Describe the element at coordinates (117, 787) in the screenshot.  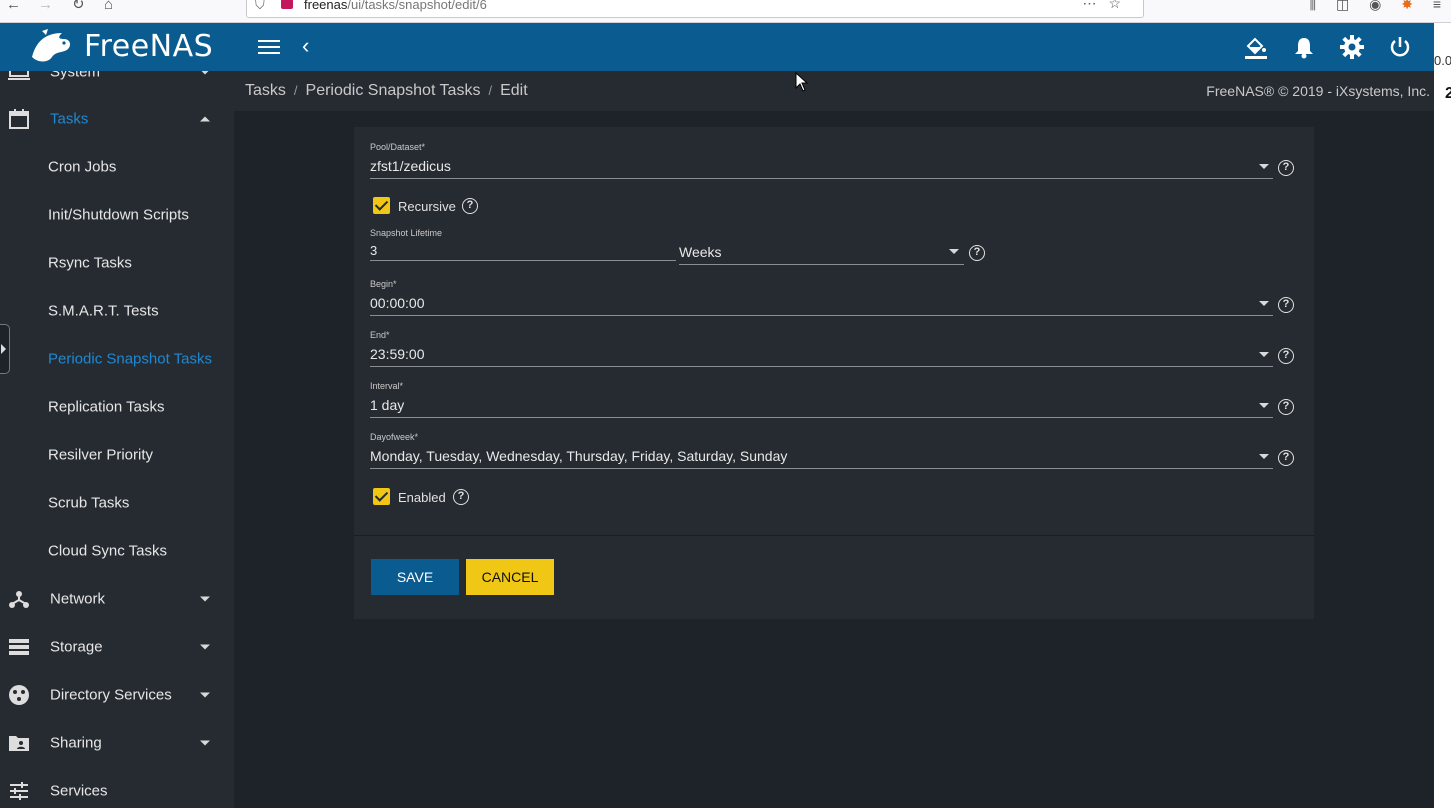
I see `sidebar-item-services: Services` at that location.